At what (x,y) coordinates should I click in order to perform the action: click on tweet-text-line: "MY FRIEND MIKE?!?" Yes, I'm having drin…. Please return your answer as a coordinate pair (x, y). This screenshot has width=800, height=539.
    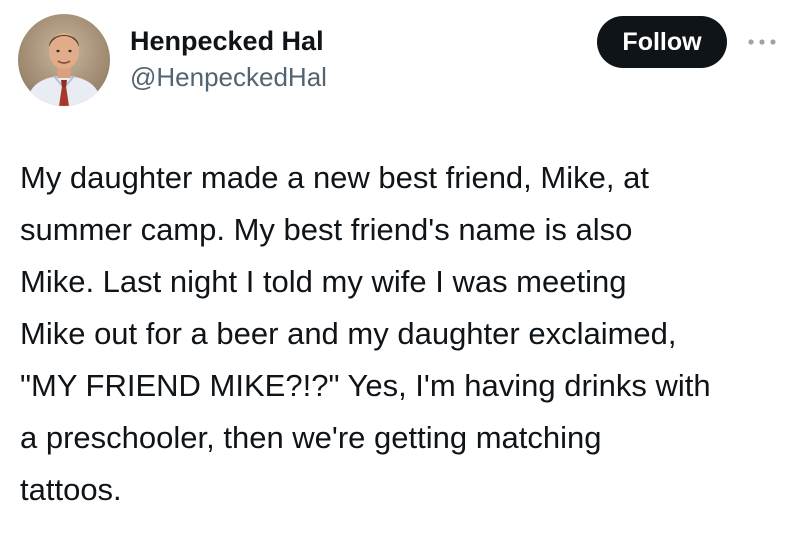
    Looking at the image, I should click on (365, 385).